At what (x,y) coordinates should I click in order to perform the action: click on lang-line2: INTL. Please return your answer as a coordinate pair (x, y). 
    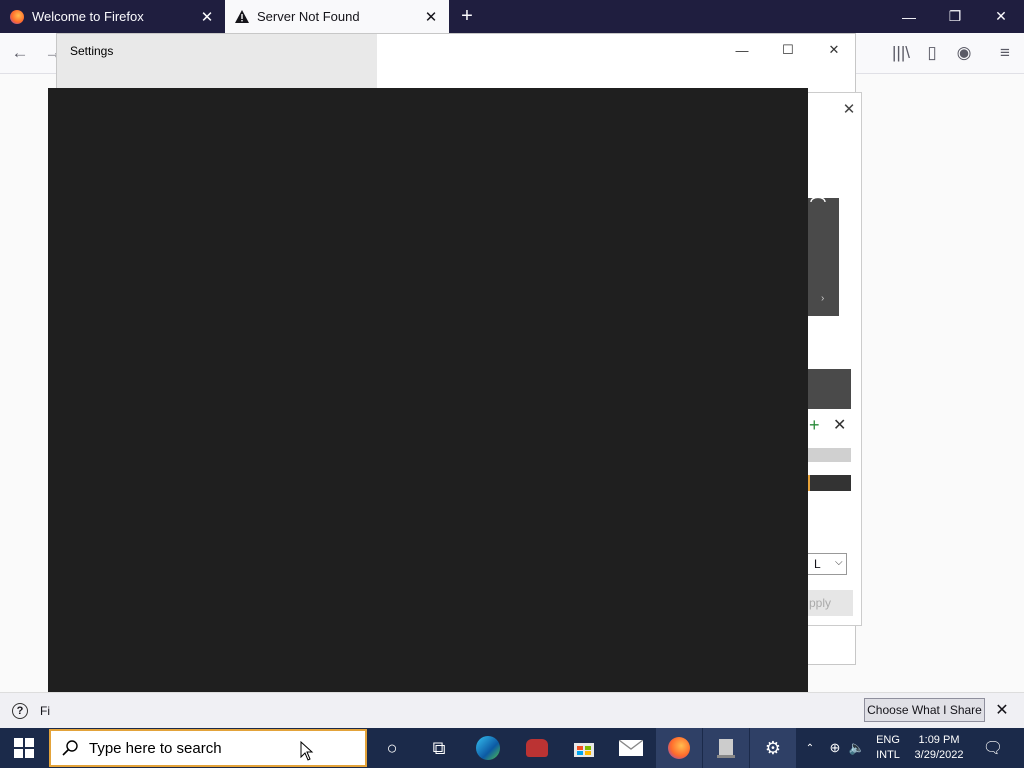
    Looking at the image, I should click on (888, 755).